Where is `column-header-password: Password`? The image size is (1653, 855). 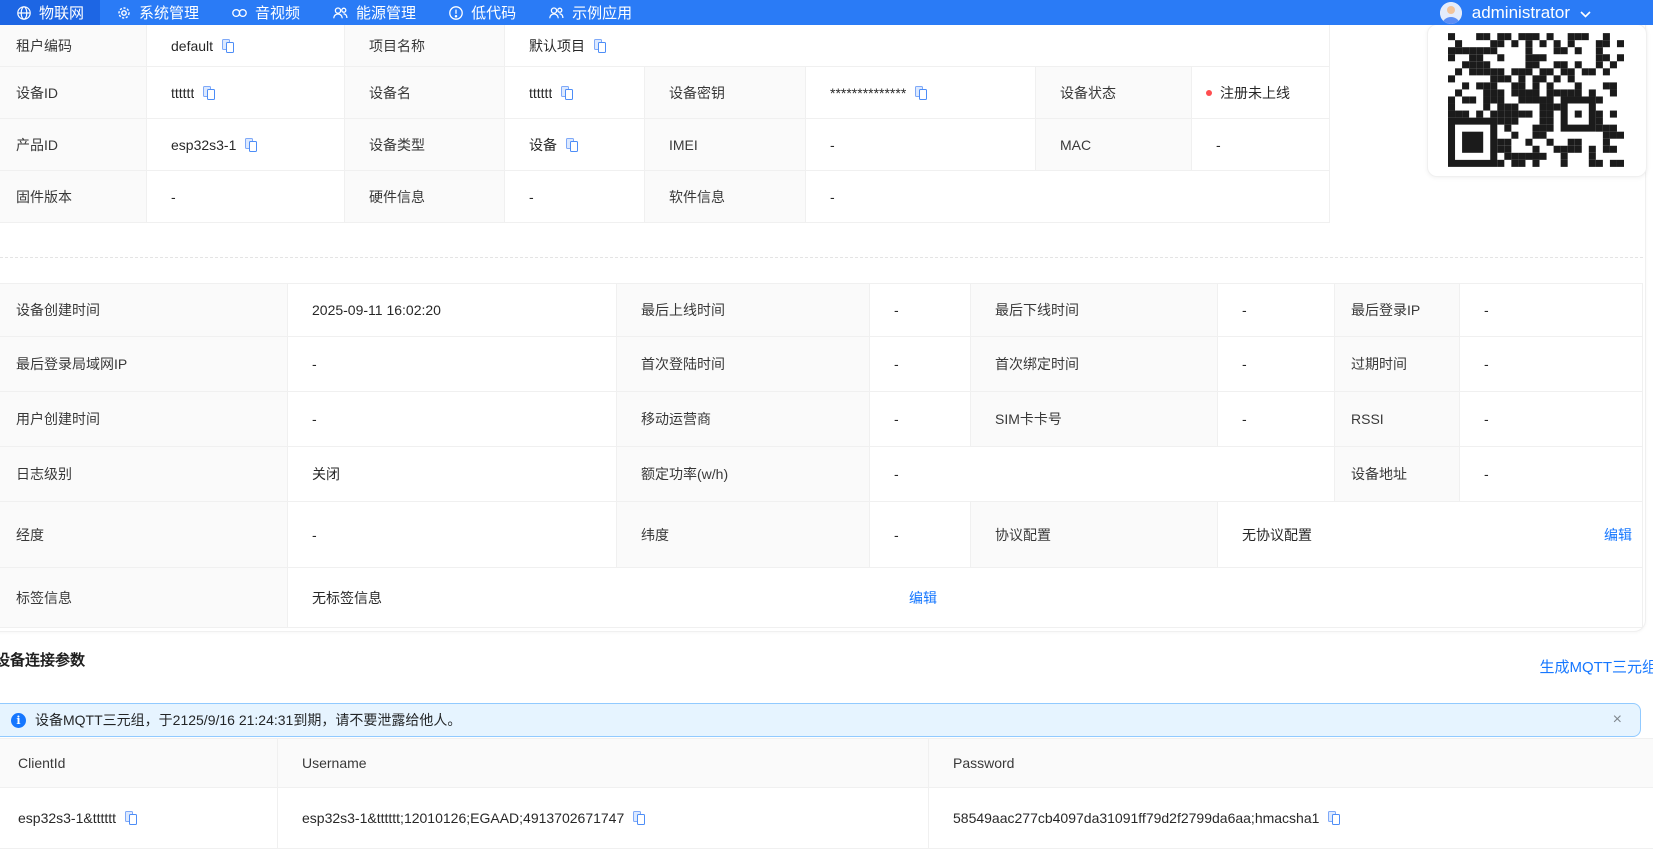
column-header-password: Password is located at coordinates (1291, 763).